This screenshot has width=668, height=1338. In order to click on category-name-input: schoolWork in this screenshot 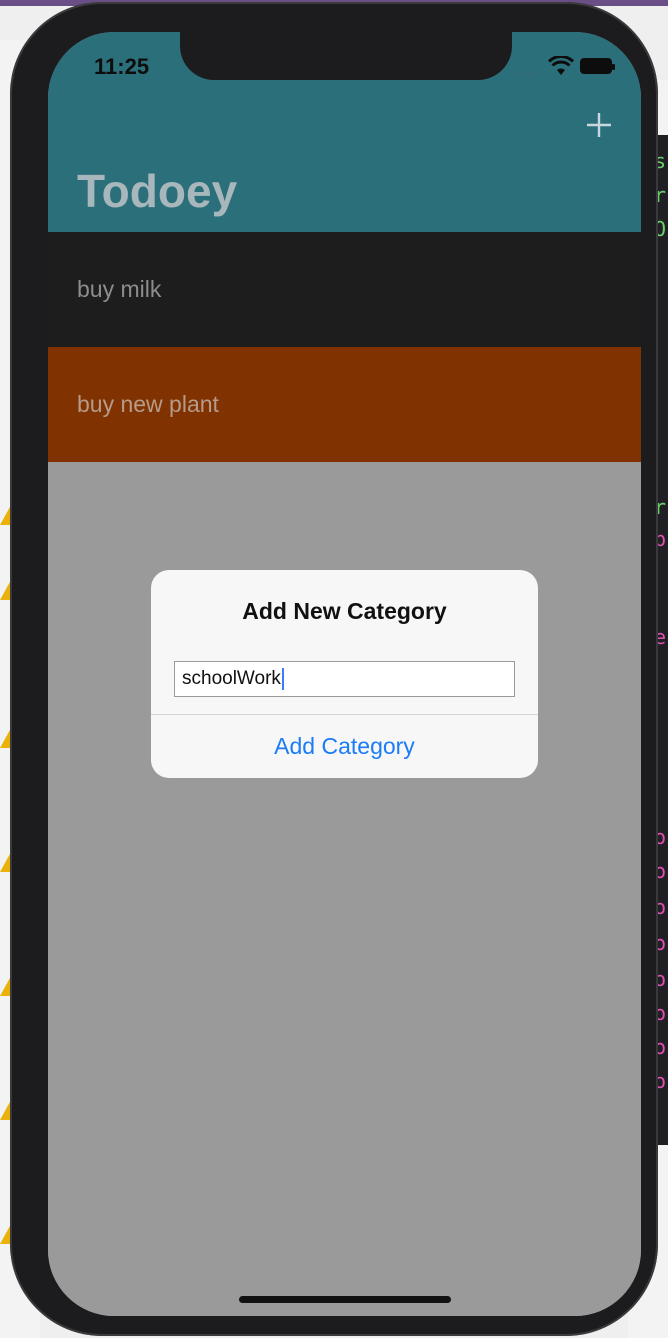, I will do `click(344, 679)`.